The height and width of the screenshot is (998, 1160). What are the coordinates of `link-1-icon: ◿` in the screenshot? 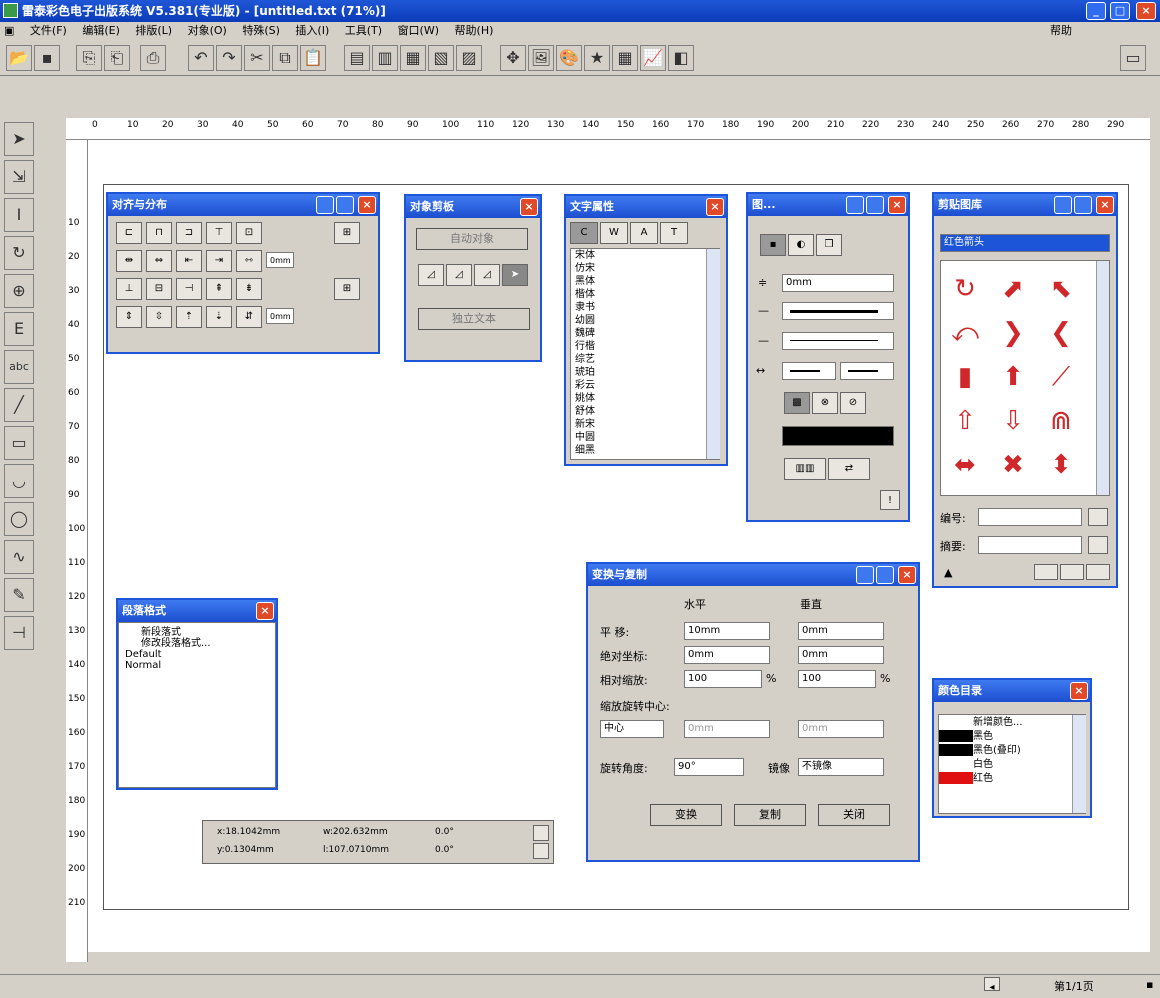 It's located at (431, 275).